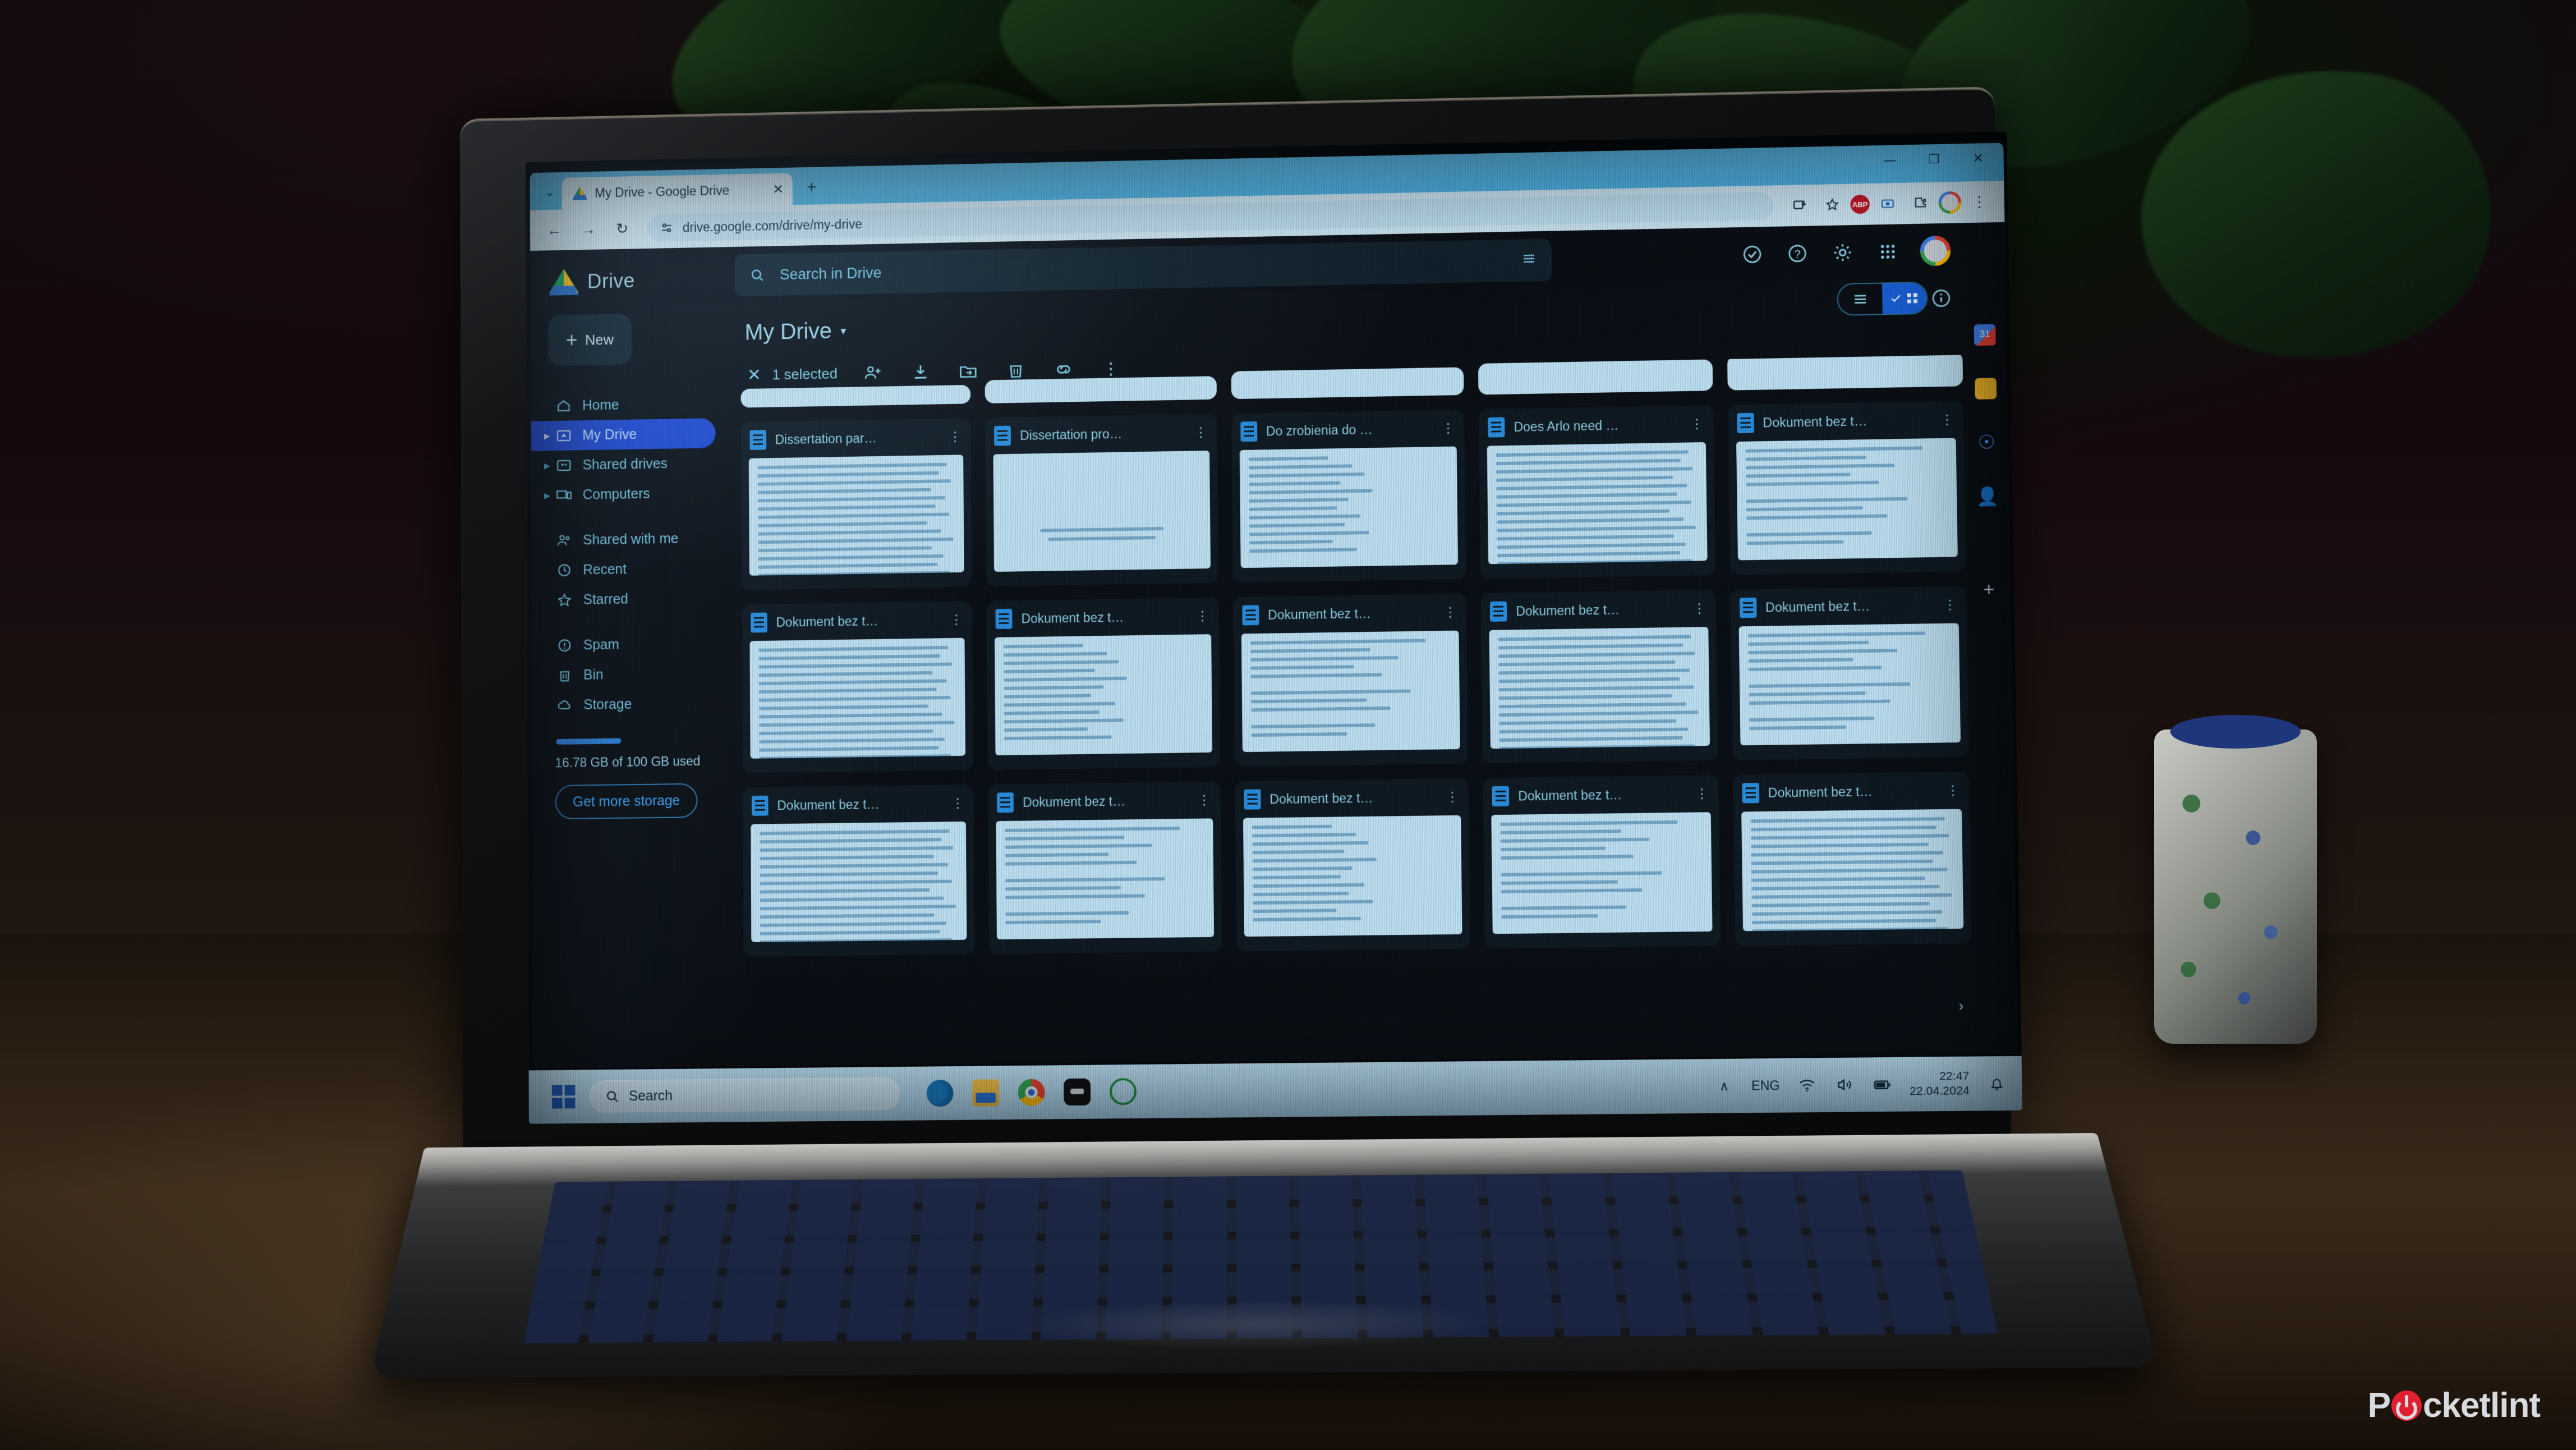 The height and width of the screenshot is (1450, 2576). I want to click on settings-gear-icon, so click(1843, 253).